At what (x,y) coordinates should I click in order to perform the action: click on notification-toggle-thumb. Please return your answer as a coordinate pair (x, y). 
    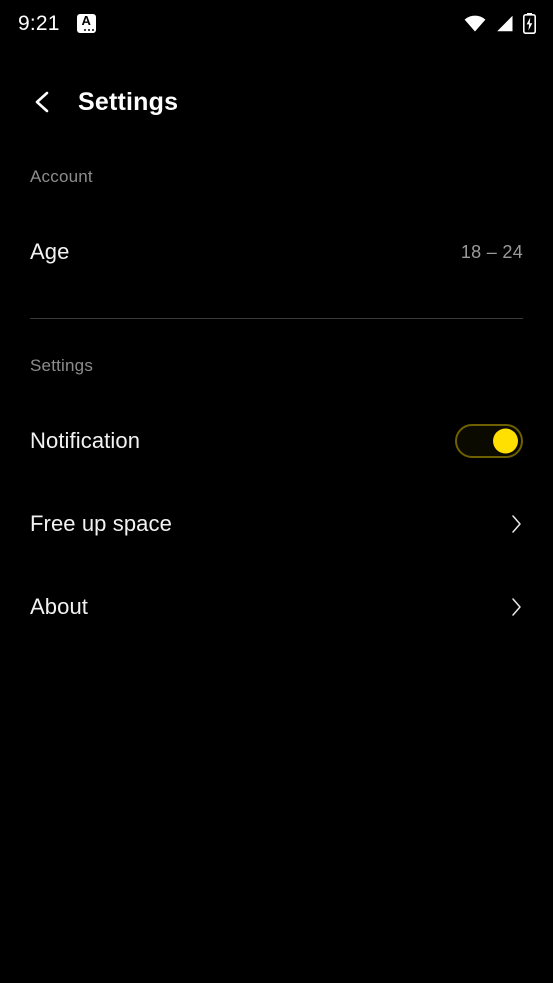
    Looking at the image, I should click on (505, 441).